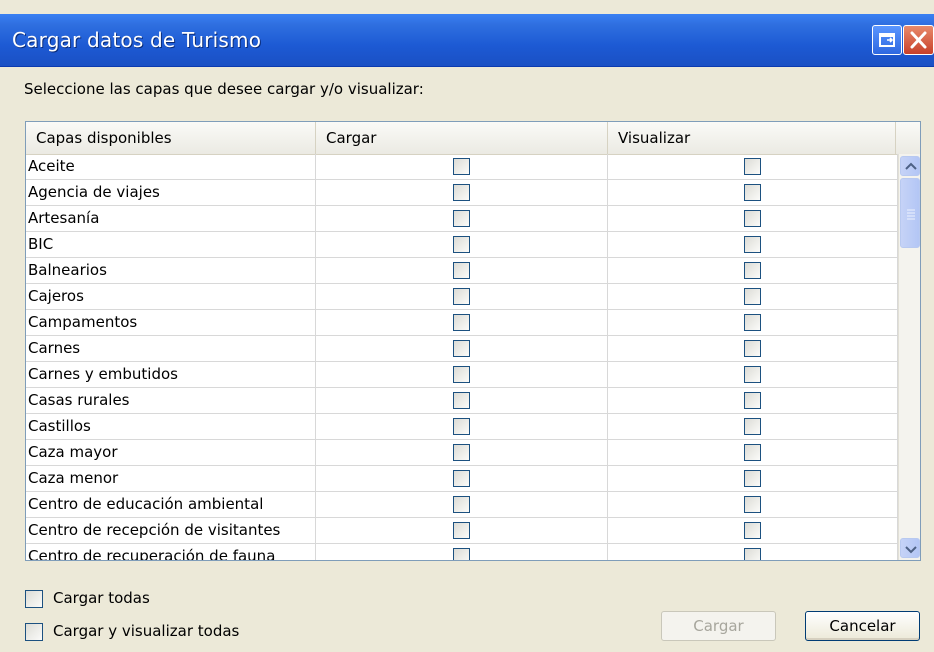  I want to click on layer-name-cell: Centro de recepción de visitantes, so click(171, 531).